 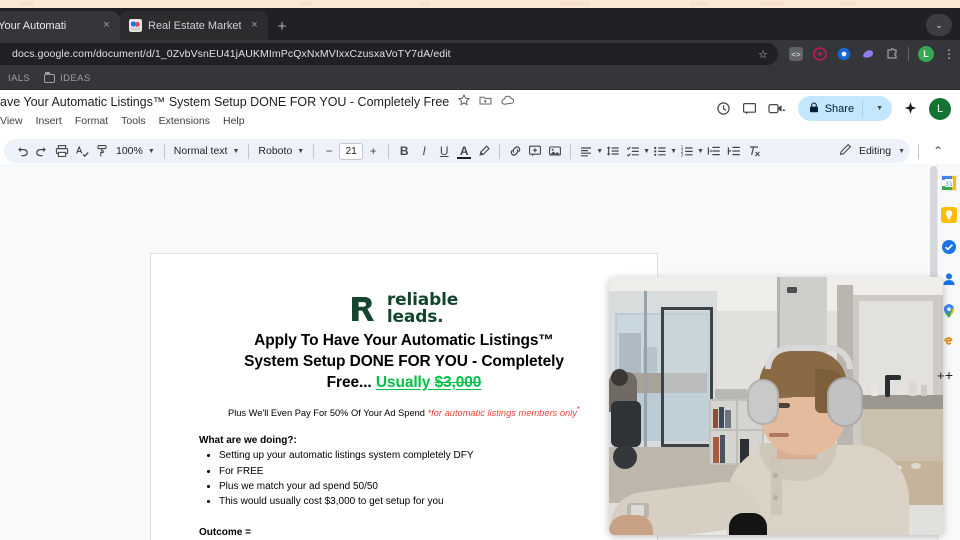 I want to click on checklist-icon, so click(x=633, y=151).